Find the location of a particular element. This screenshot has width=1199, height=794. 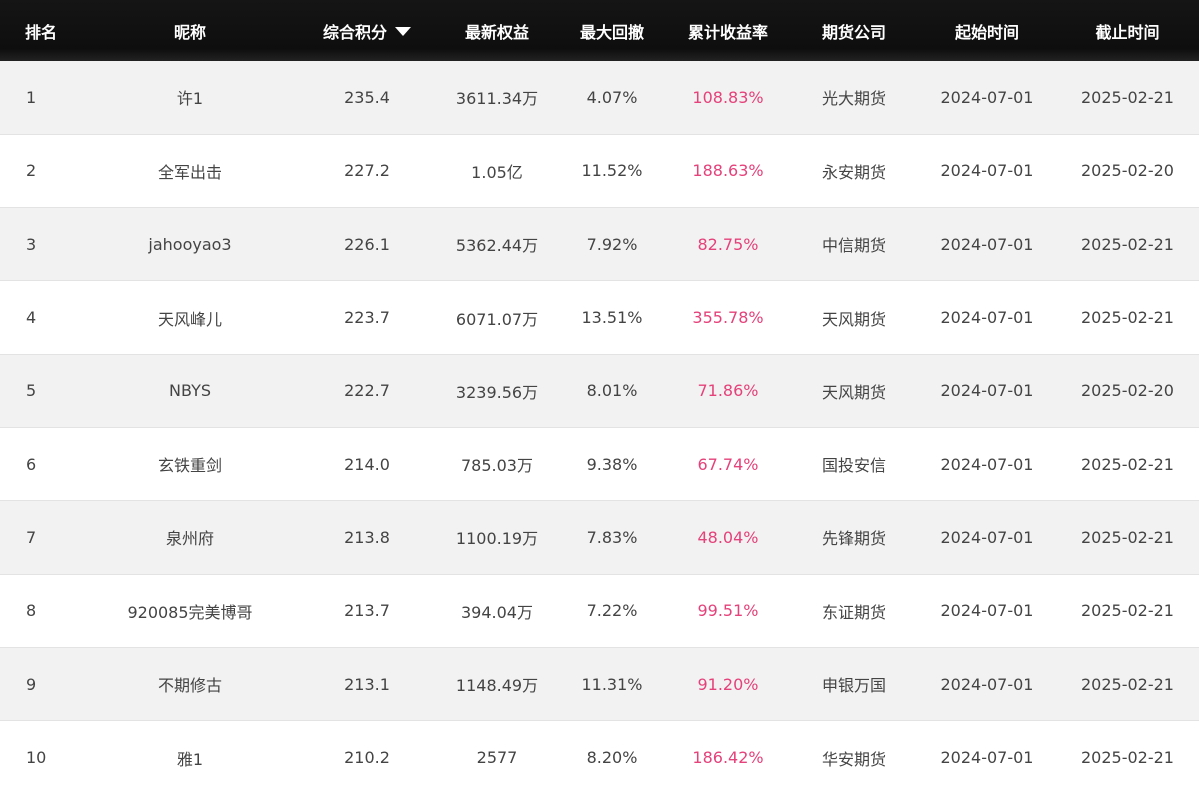

header-drawdown: 最大回撤 is located at coordinates (612, 30).